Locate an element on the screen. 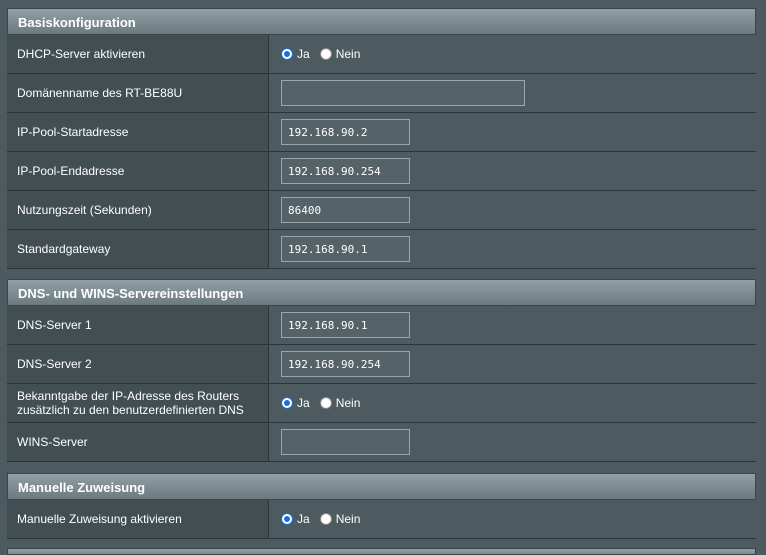 This screenshot has height=555, width=766. wins-server-input is located at coordinates (345, 442).